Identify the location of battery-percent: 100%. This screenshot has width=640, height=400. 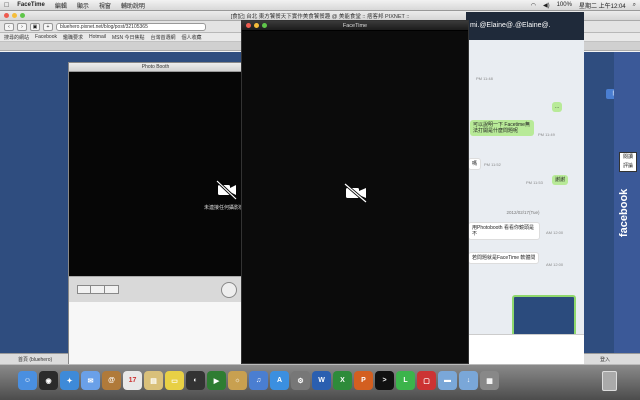
(564, 5).